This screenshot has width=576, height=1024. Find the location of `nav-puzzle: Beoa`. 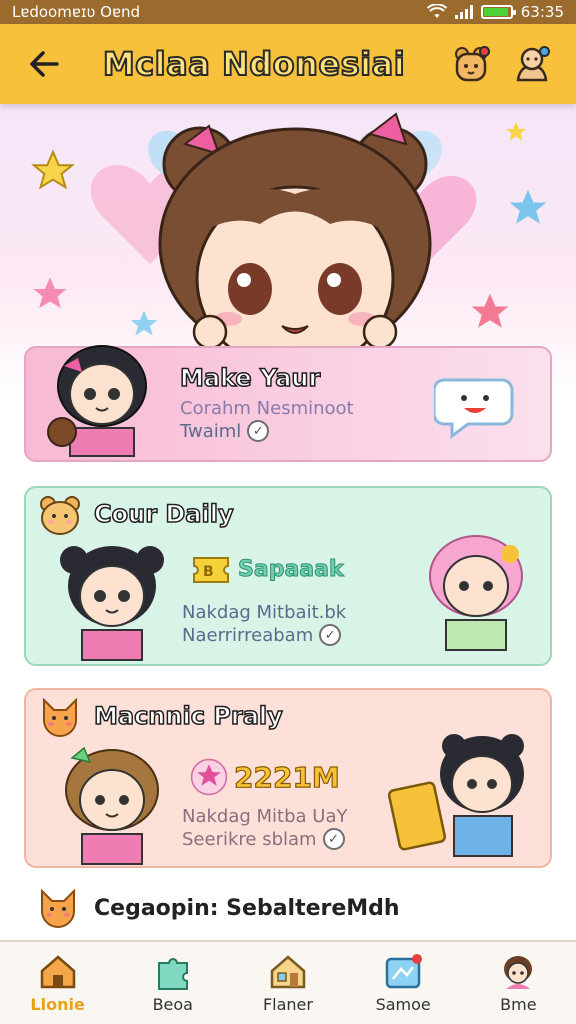

nav-puzzle: Beoa is located at coordinates (173, 983).